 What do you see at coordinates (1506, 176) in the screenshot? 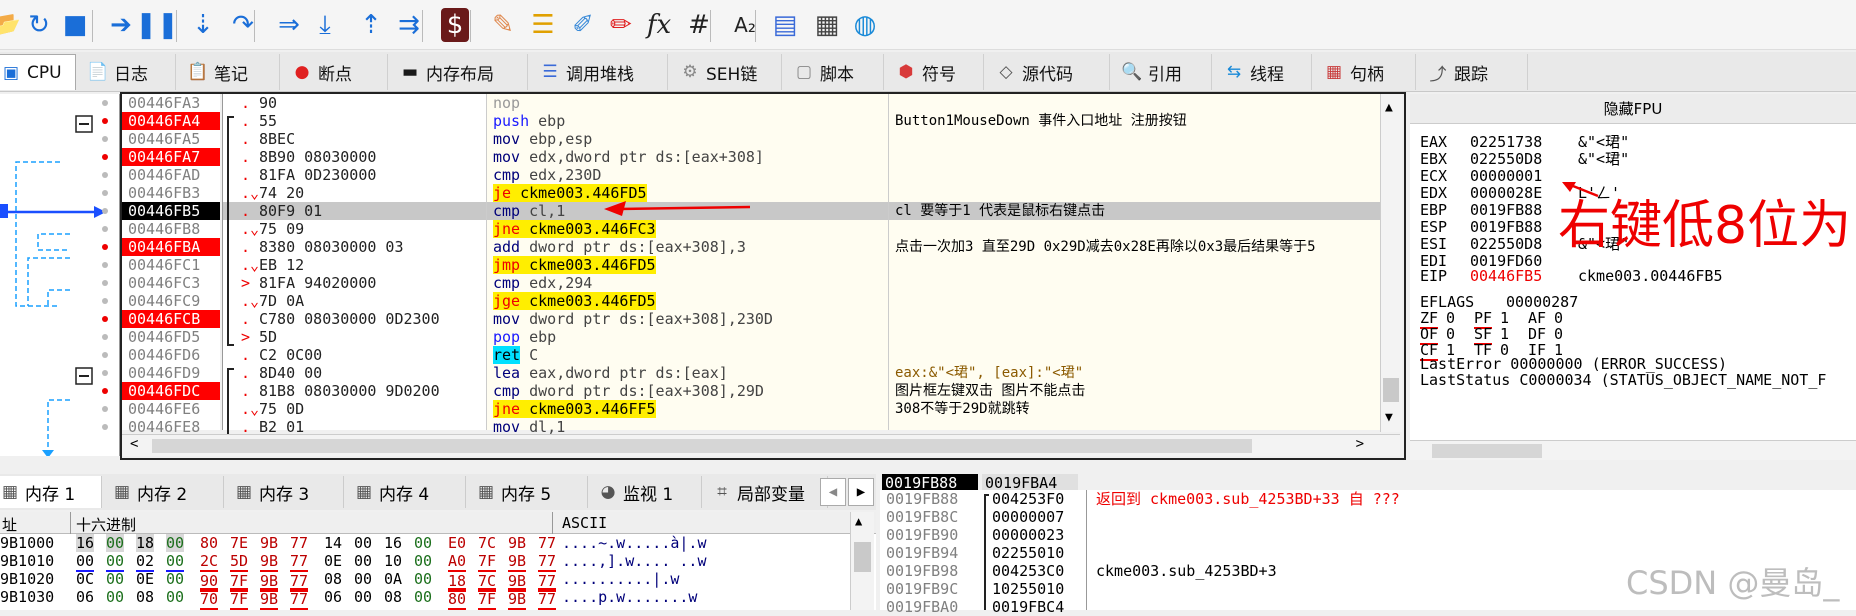
I see `register-value: 00000001` at bounding box center [1506, 176].